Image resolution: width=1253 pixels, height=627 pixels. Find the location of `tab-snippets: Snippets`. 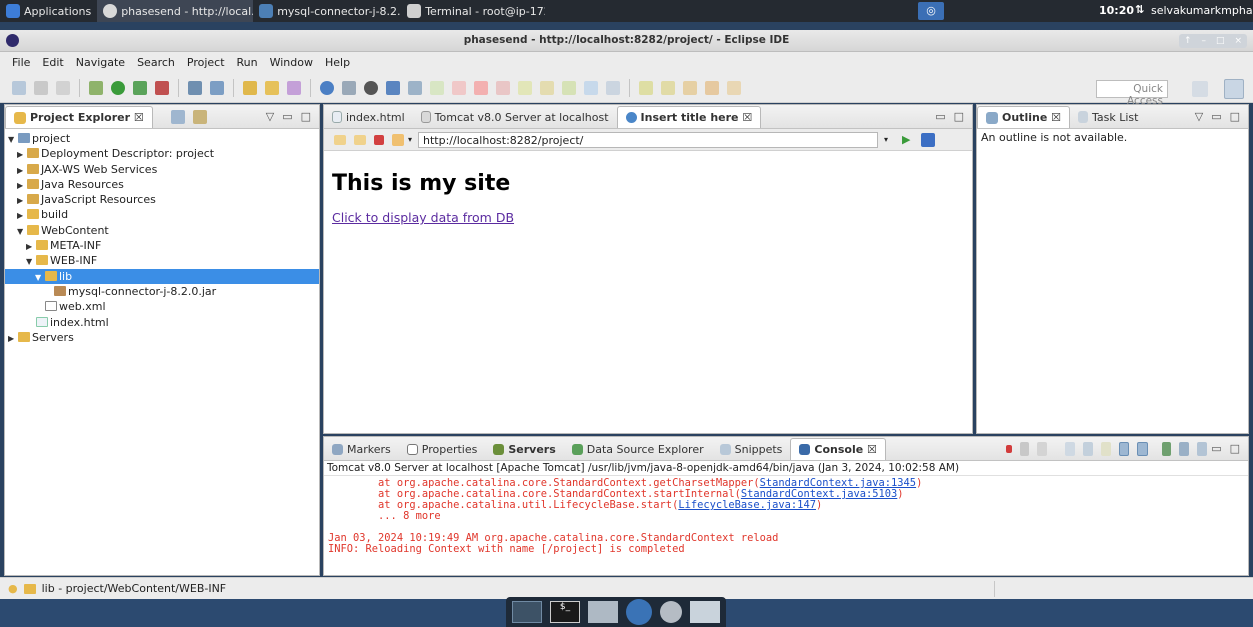

tab-snippets: Snippets is located at coordinates (751, 449).